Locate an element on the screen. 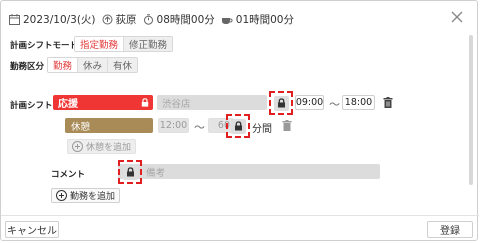 This screenshot has height=243, width=480. location-lock-button is located at coordinates (281, 103).